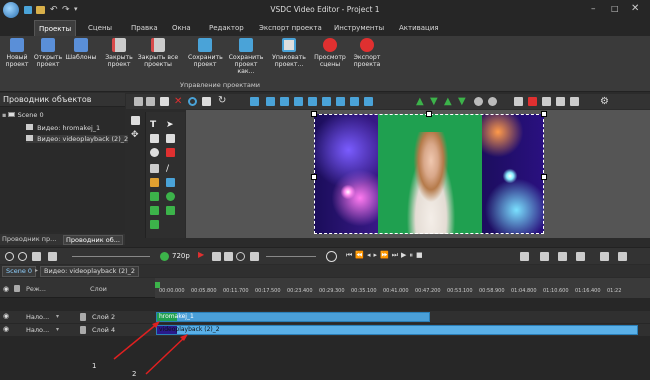 The width and height of the screenshot is (650, 380). I want to click on move-down-icon: ▼, so click(434, 101).